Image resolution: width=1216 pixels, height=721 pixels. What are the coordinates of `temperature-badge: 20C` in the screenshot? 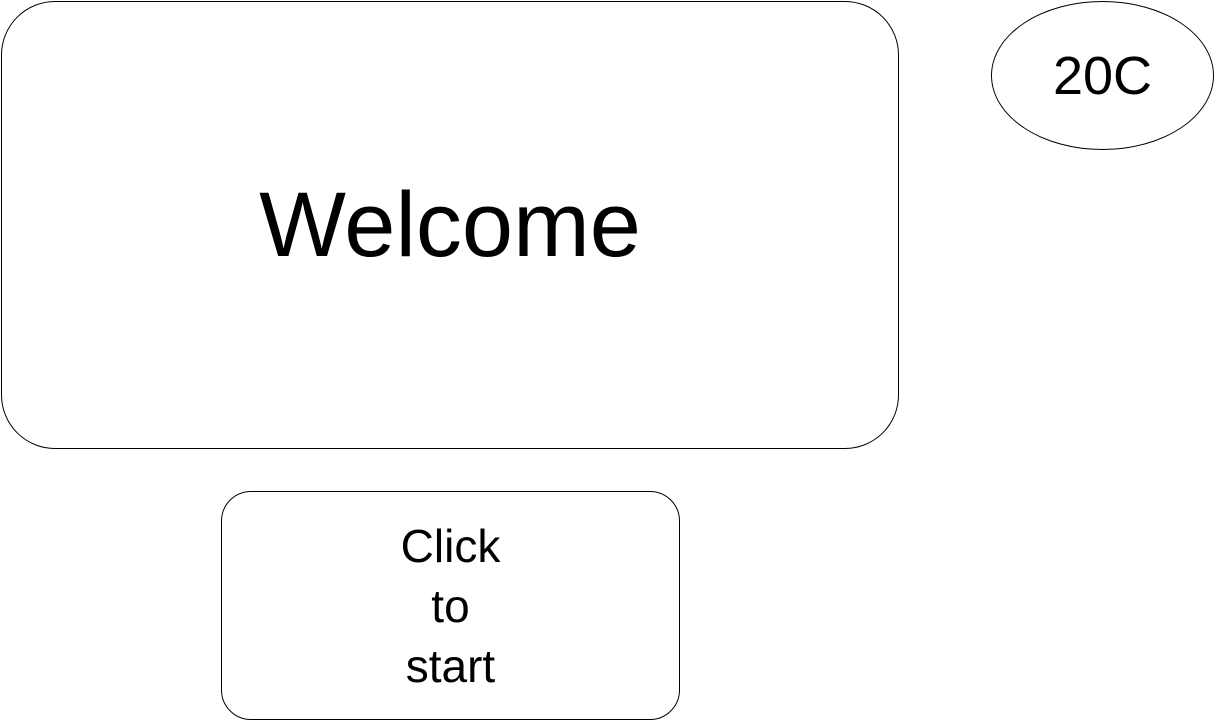 It's located at (1102, 75).